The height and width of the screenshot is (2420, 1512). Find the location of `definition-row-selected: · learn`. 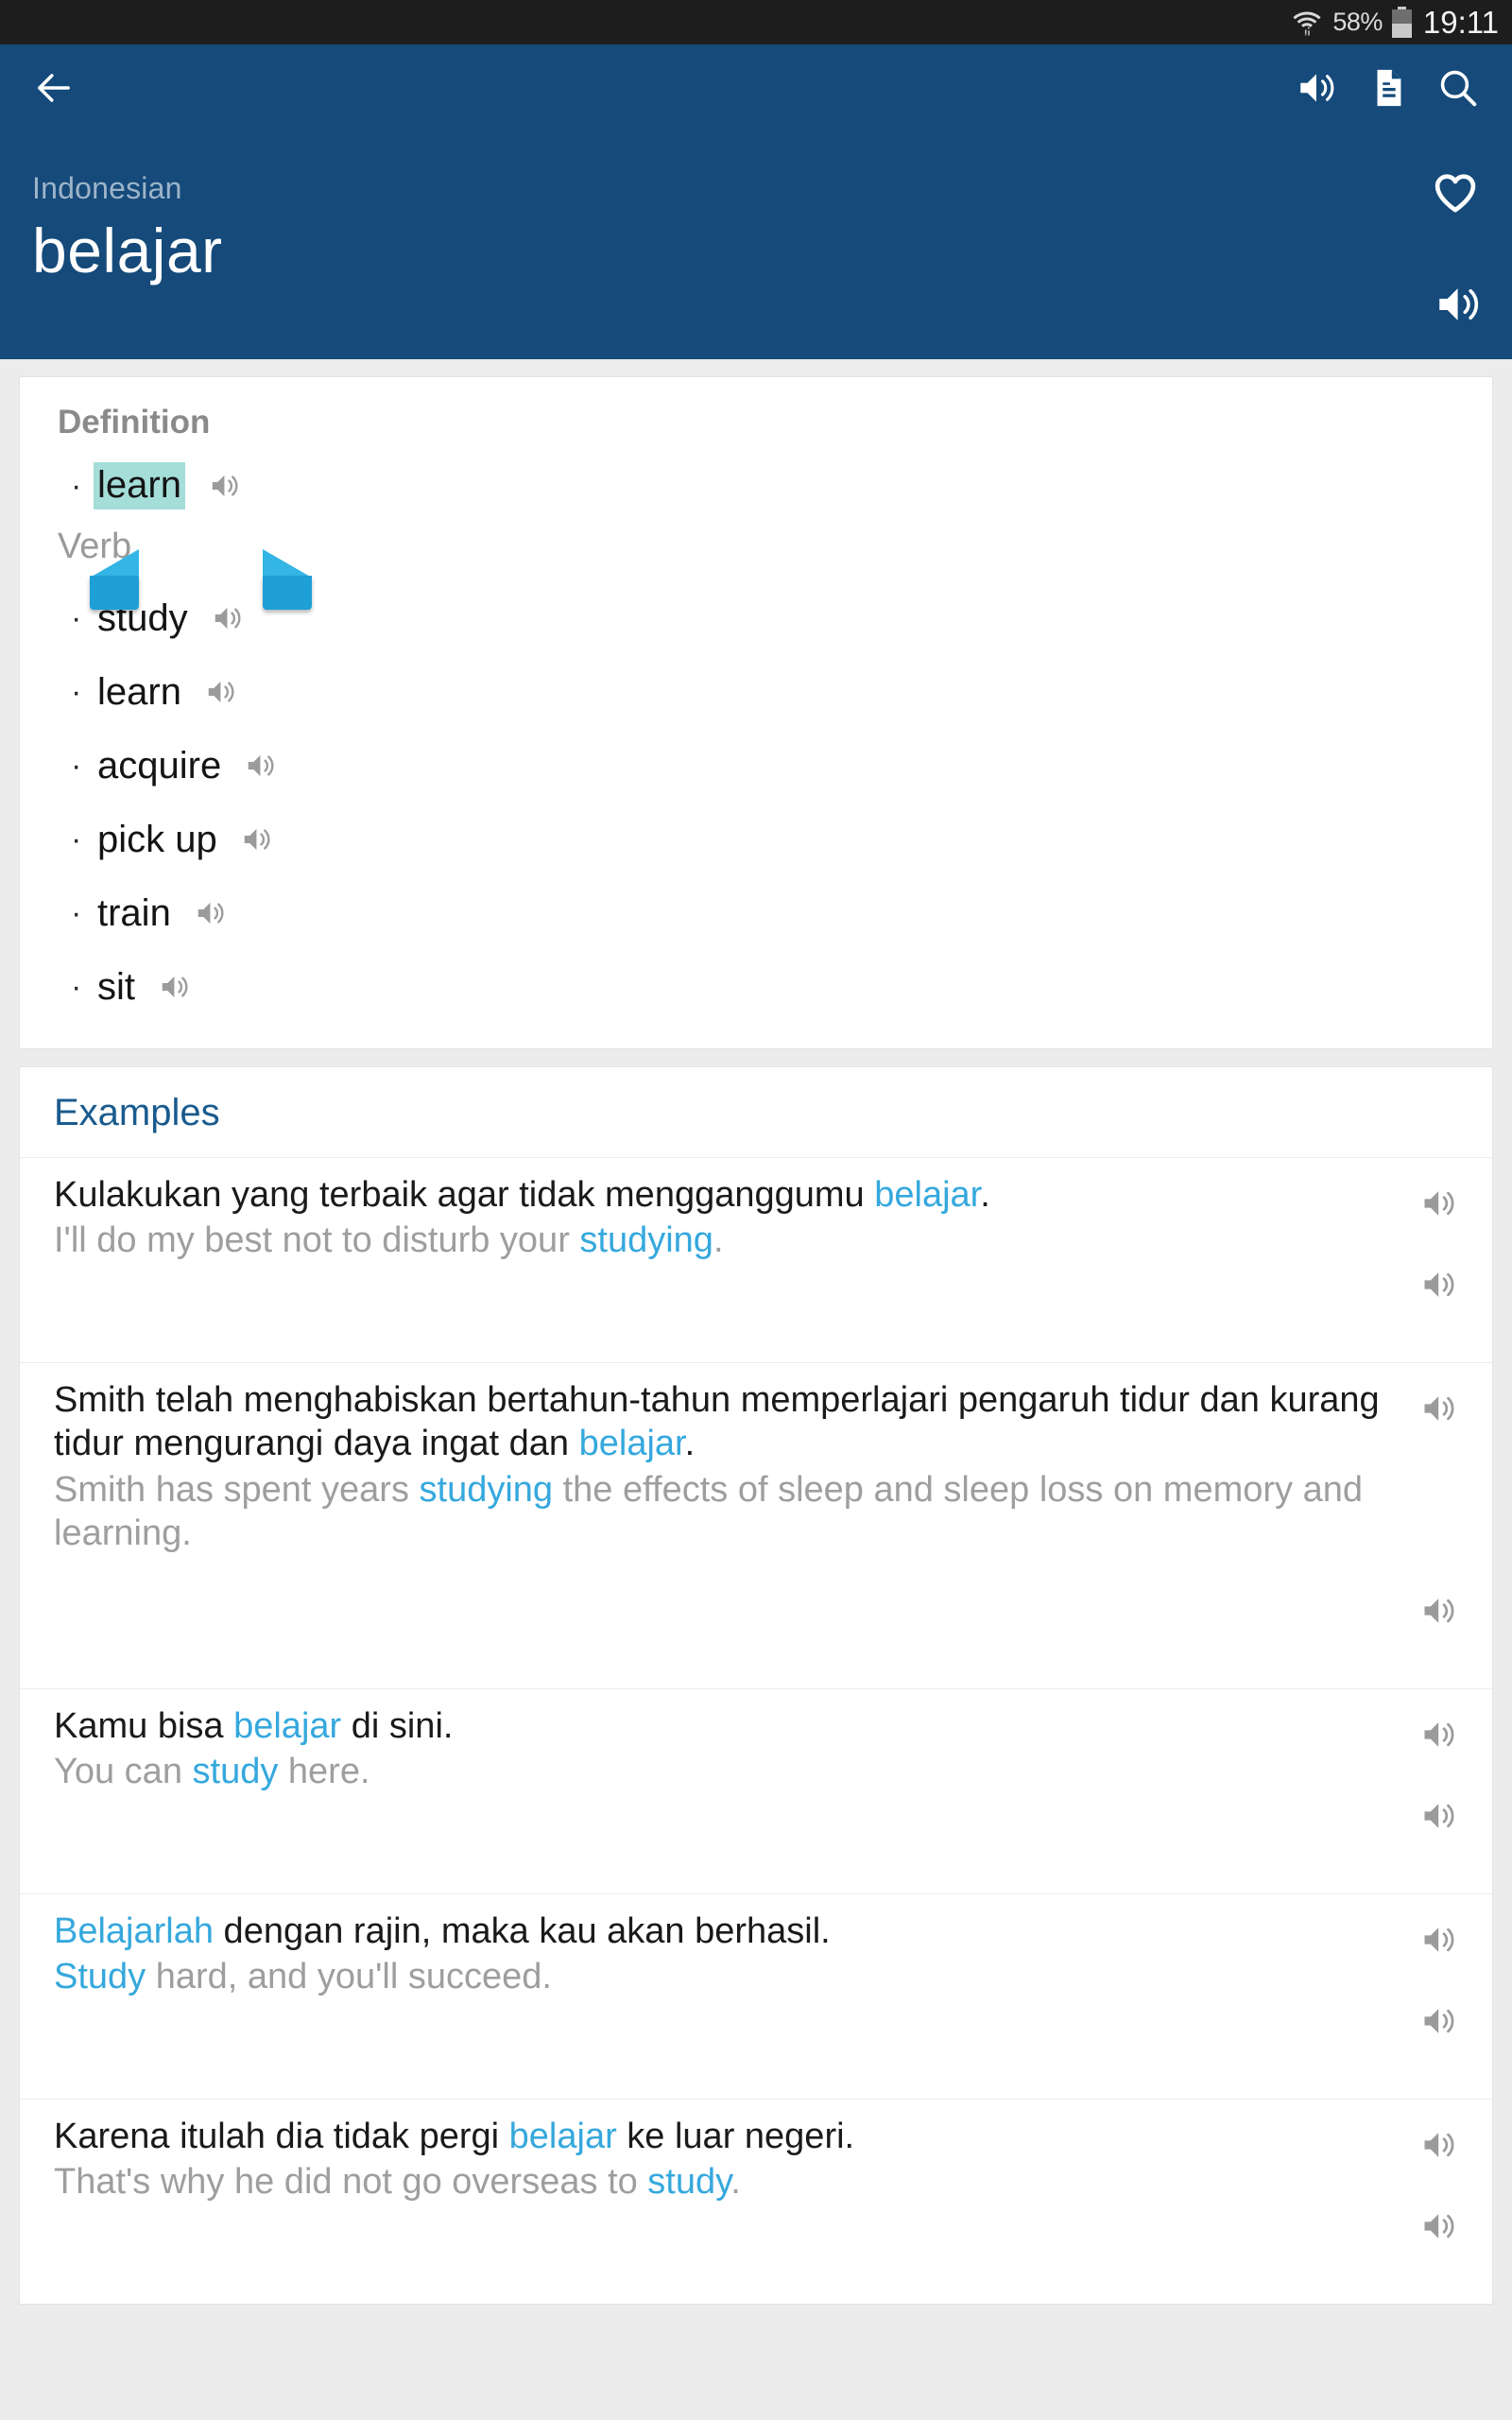

definition-row-selected: · learn is located at coordinates (756, 486).